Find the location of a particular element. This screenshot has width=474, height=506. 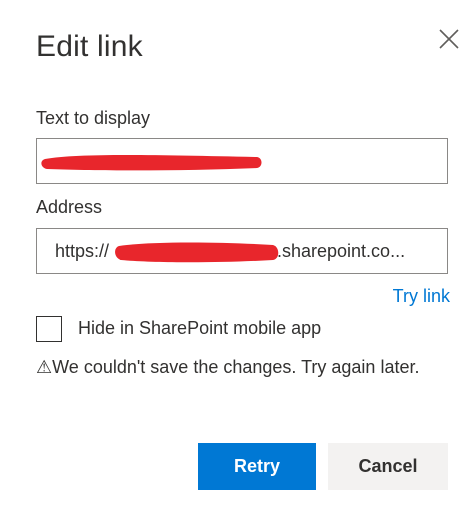

cancel-button: Cancel is located at coordinates (388, 466).